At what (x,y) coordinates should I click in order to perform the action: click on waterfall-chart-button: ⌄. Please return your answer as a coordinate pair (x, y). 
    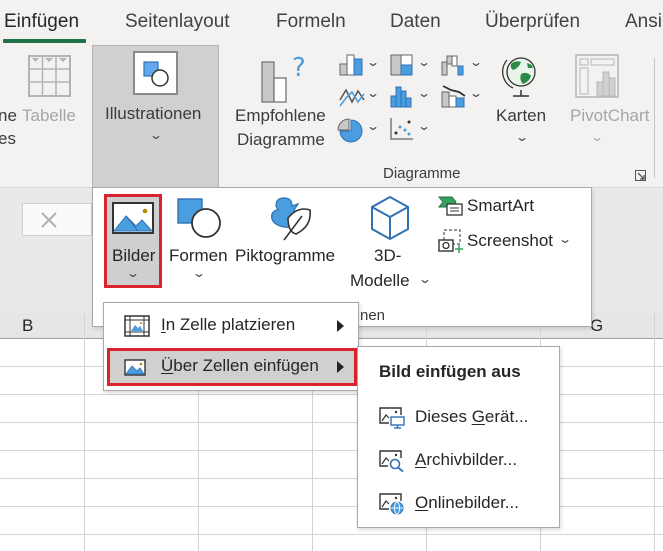
    Looking at the image, I should click on (462, 66).